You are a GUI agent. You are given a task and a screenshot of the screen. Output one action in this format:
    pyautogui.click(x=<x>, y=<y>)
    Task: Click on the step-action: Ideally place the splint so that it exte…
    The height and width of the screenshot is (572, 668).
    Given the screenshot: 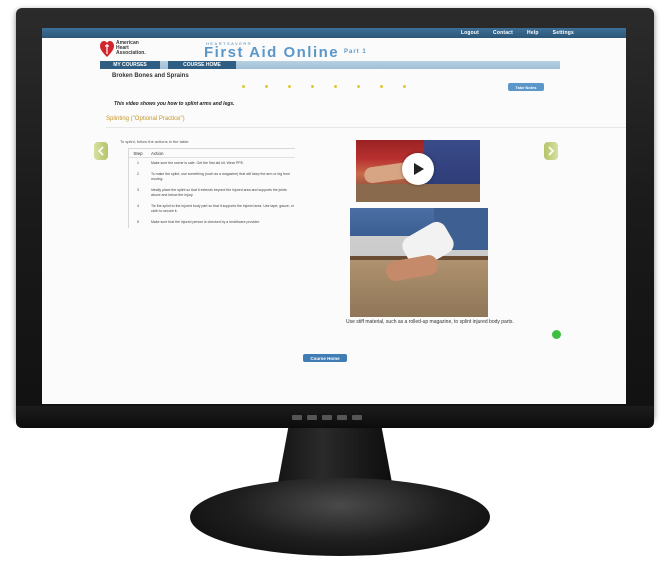 What is the action you would take?
    pyautogui.click(x=219, y=192)
    